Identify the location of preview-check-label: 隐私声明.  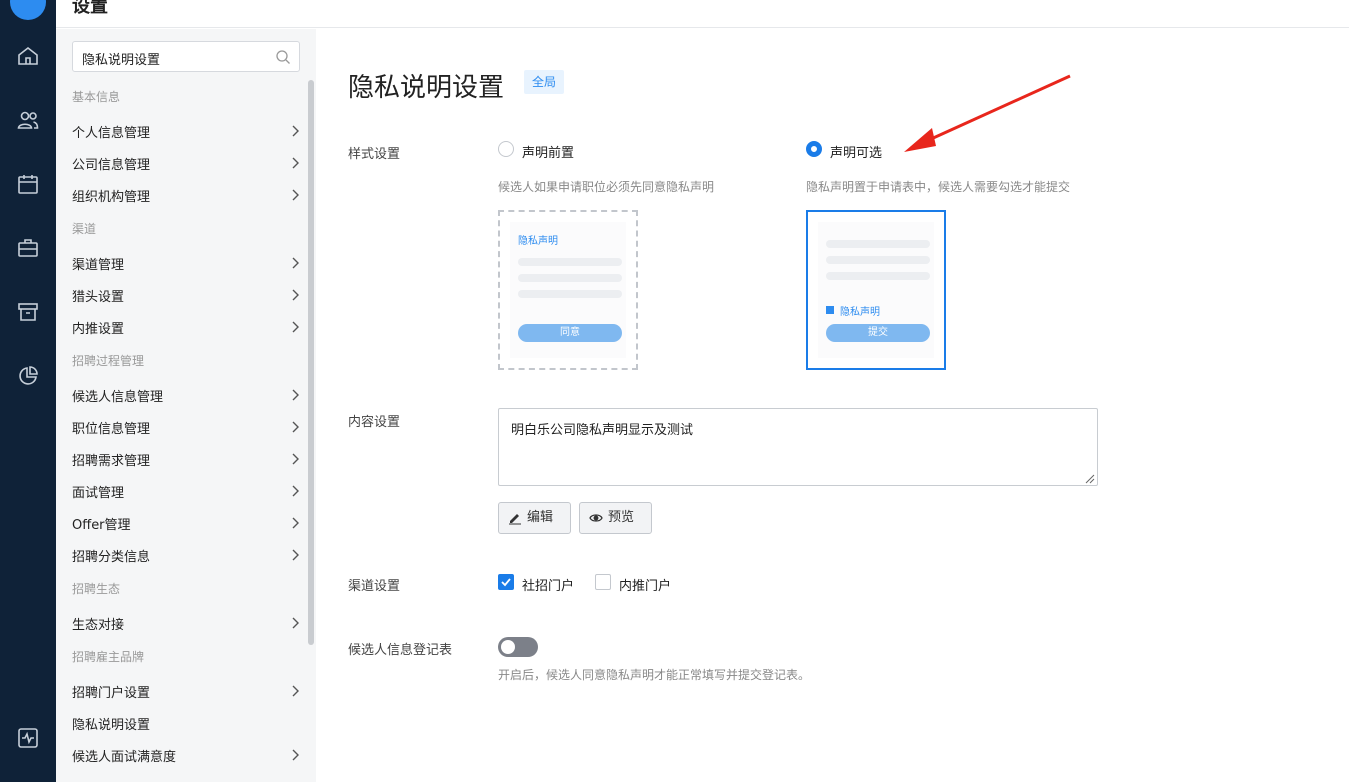
(860, 312).